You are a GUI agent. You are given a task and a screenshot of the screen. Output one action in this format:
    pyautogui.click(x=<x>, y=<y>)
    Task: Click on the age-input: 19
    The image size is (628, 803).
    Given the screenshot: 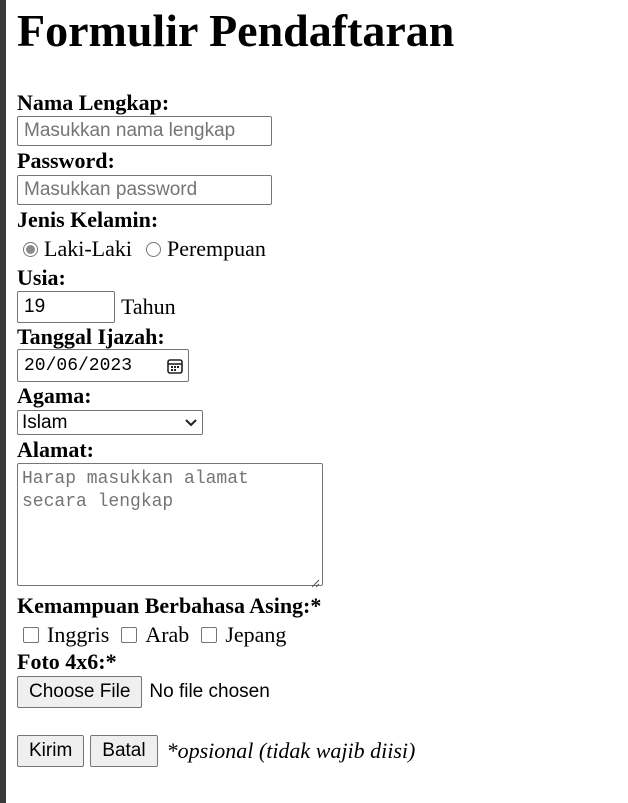 What is the action you would take?
    pyautogui.click(x=66, y=307)
    